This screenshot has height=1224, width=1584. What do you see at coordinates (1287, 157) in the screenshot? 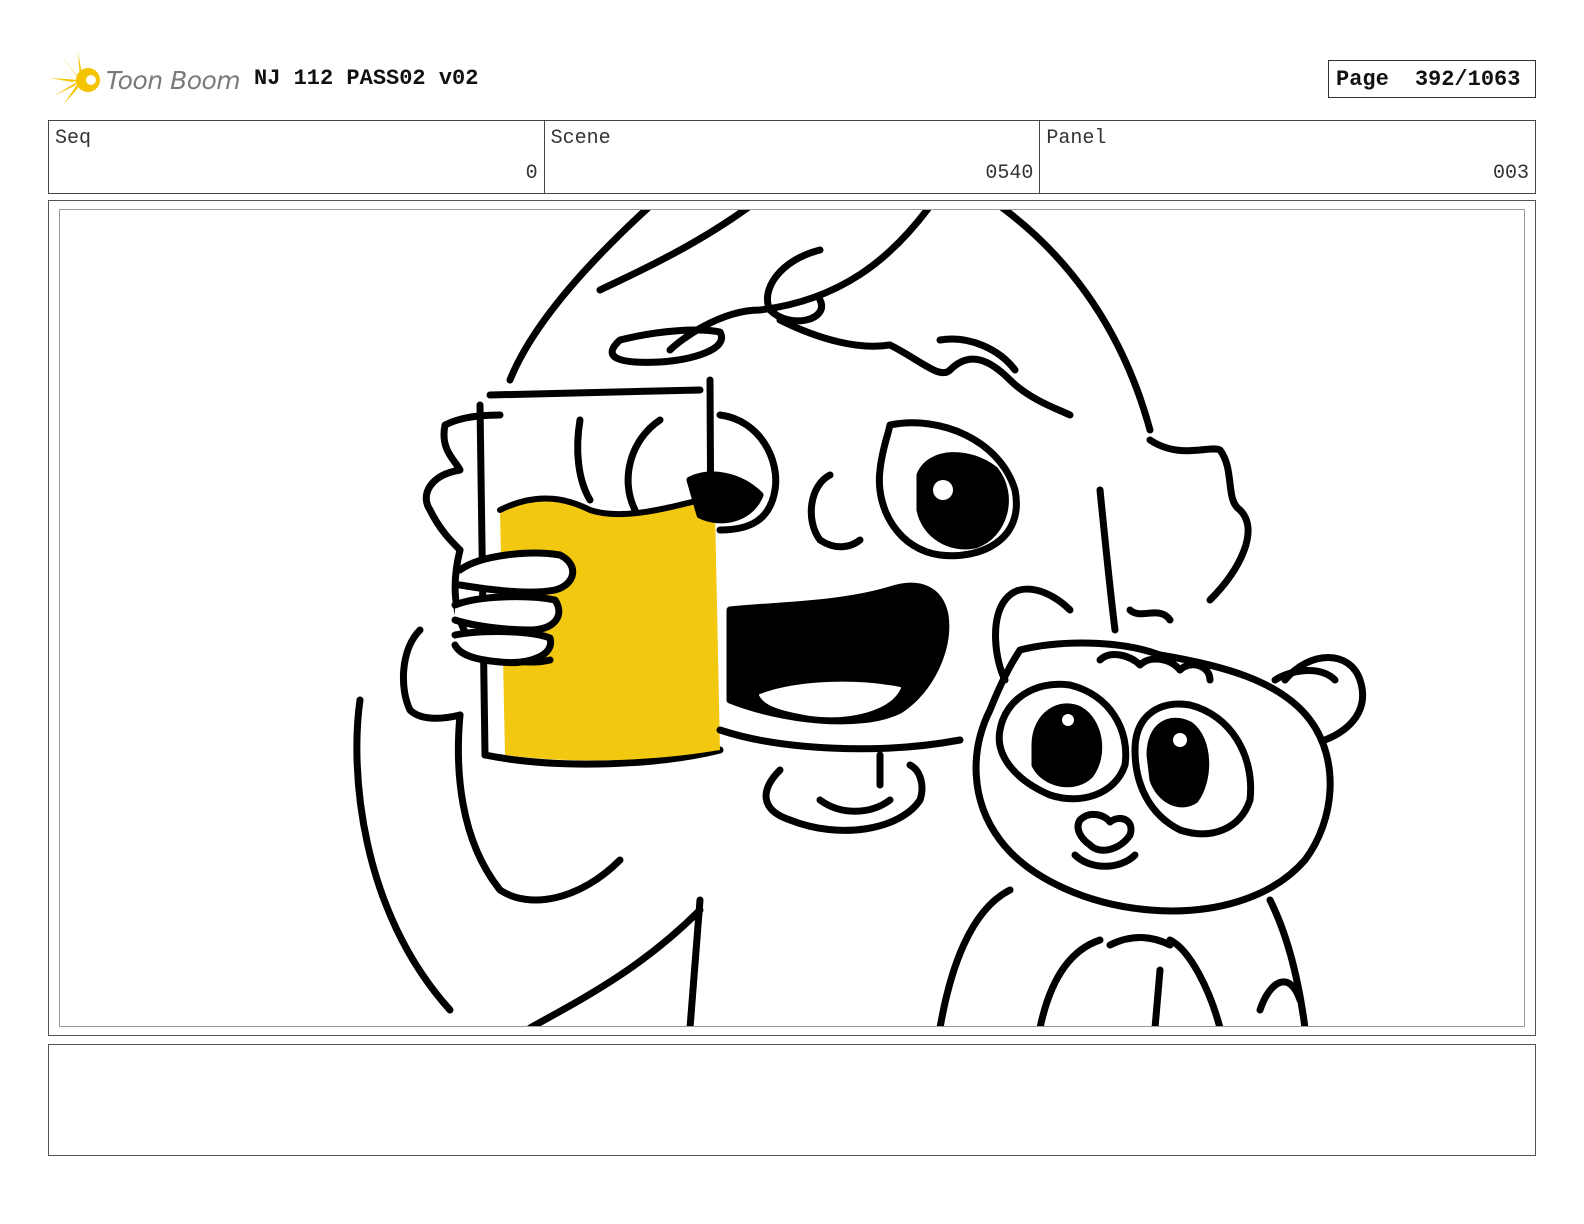
I see `panel-field: Panel 003` at bounding box center [1287, 157].